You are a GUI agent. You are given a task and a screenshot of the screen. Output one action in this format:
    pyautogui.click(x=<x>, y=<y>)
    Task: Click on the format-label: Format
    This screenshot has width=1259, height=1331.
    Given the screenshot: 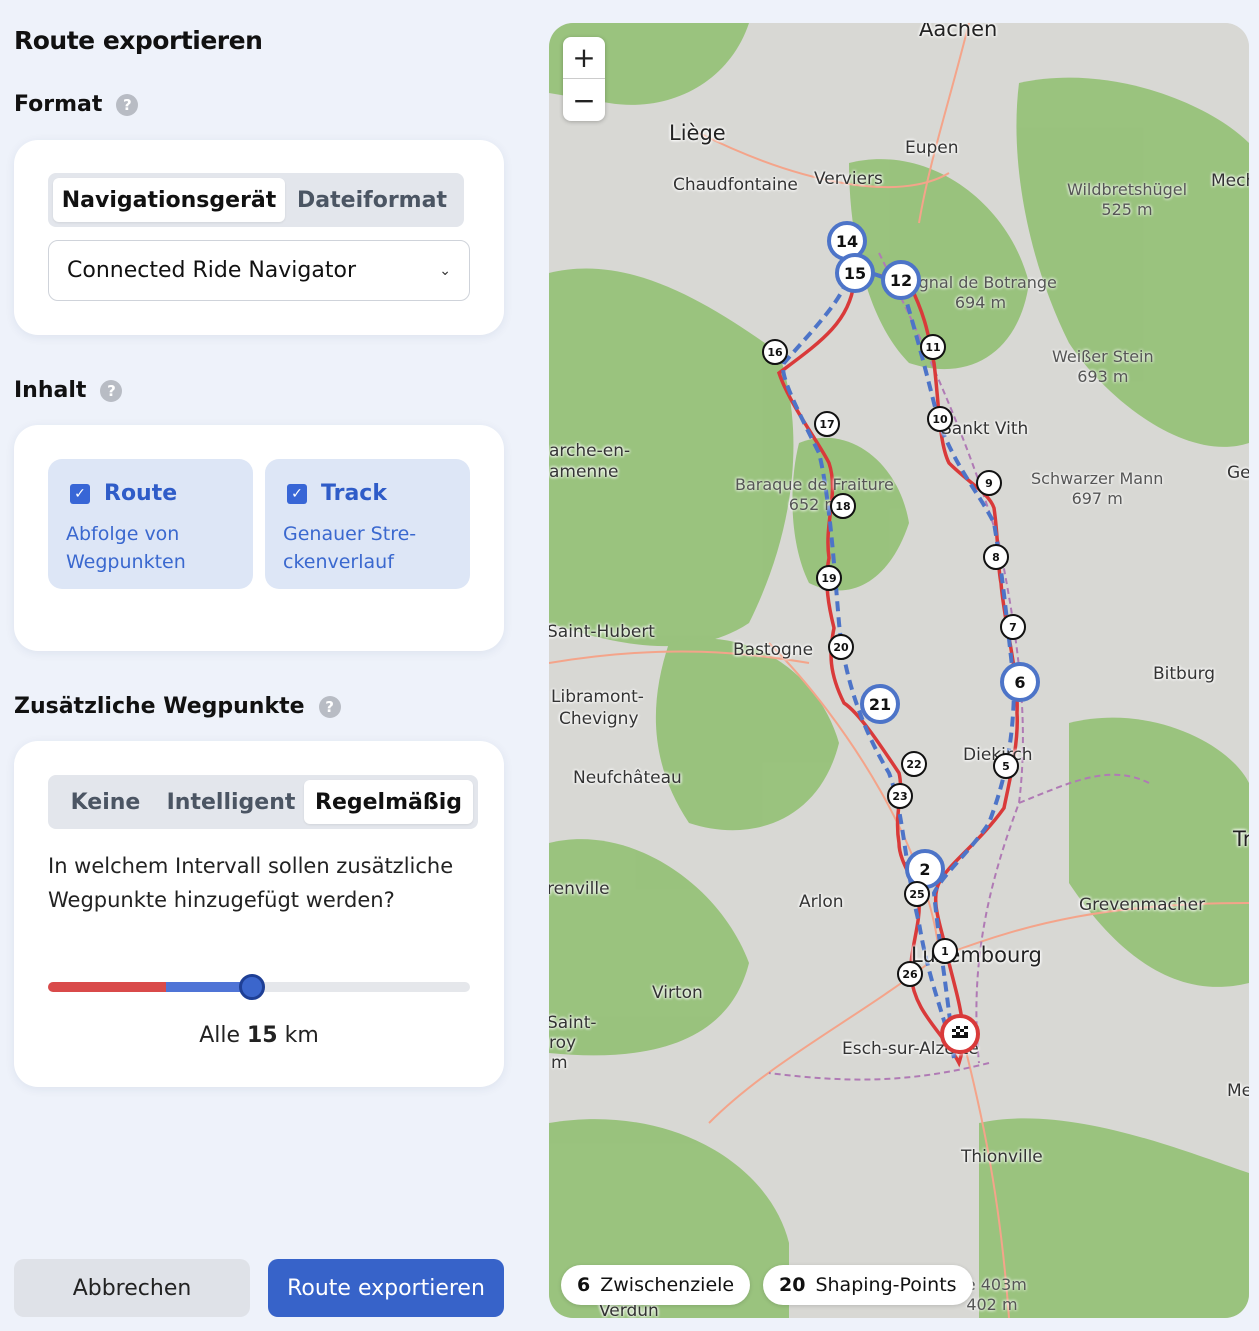 What is the action you would take?
    pyautogui.click(x=58, y=104)
    